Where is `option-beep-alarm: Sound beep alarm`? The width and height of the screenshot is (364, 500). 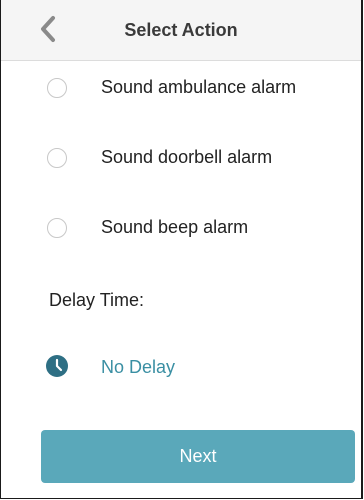 option-beep-alarm: Sound beep alarm is located at coordinates (181, 229).